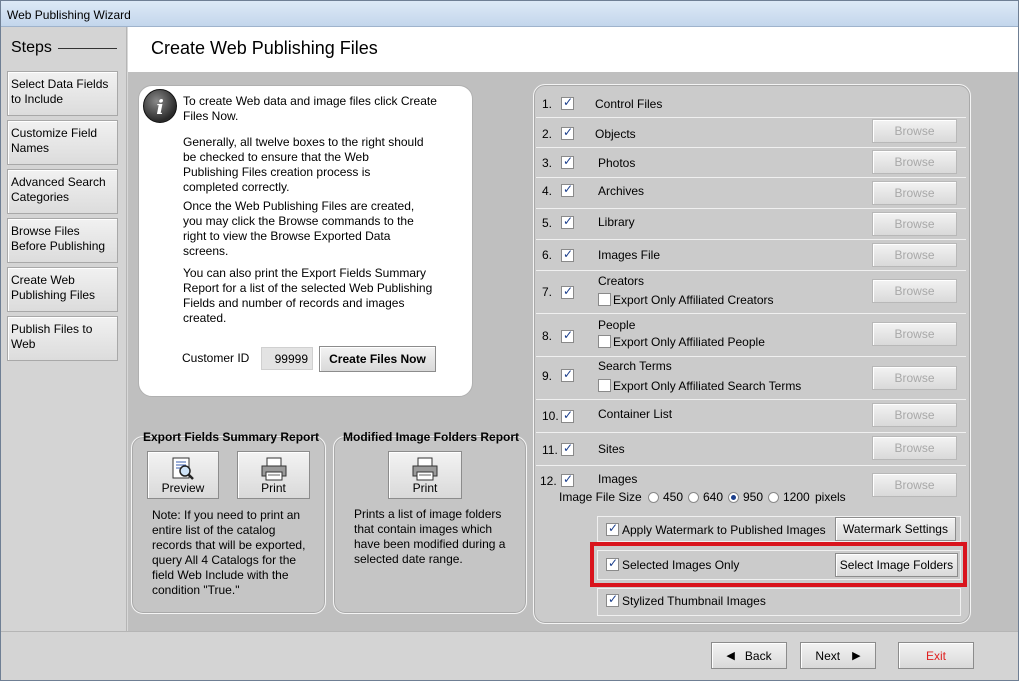  Describe the element at coordinates (773, 497) in the screenshot. I see `size-1200-radio` at that location.